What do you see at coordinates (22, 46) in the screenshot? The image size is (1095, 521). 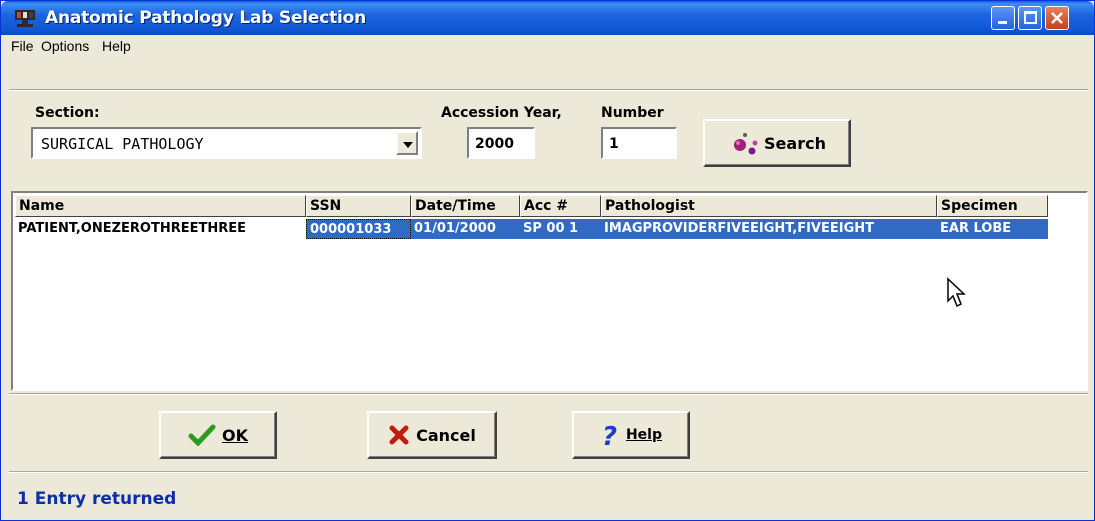 I see `menu-file: File` at bounding box center [22, 46].